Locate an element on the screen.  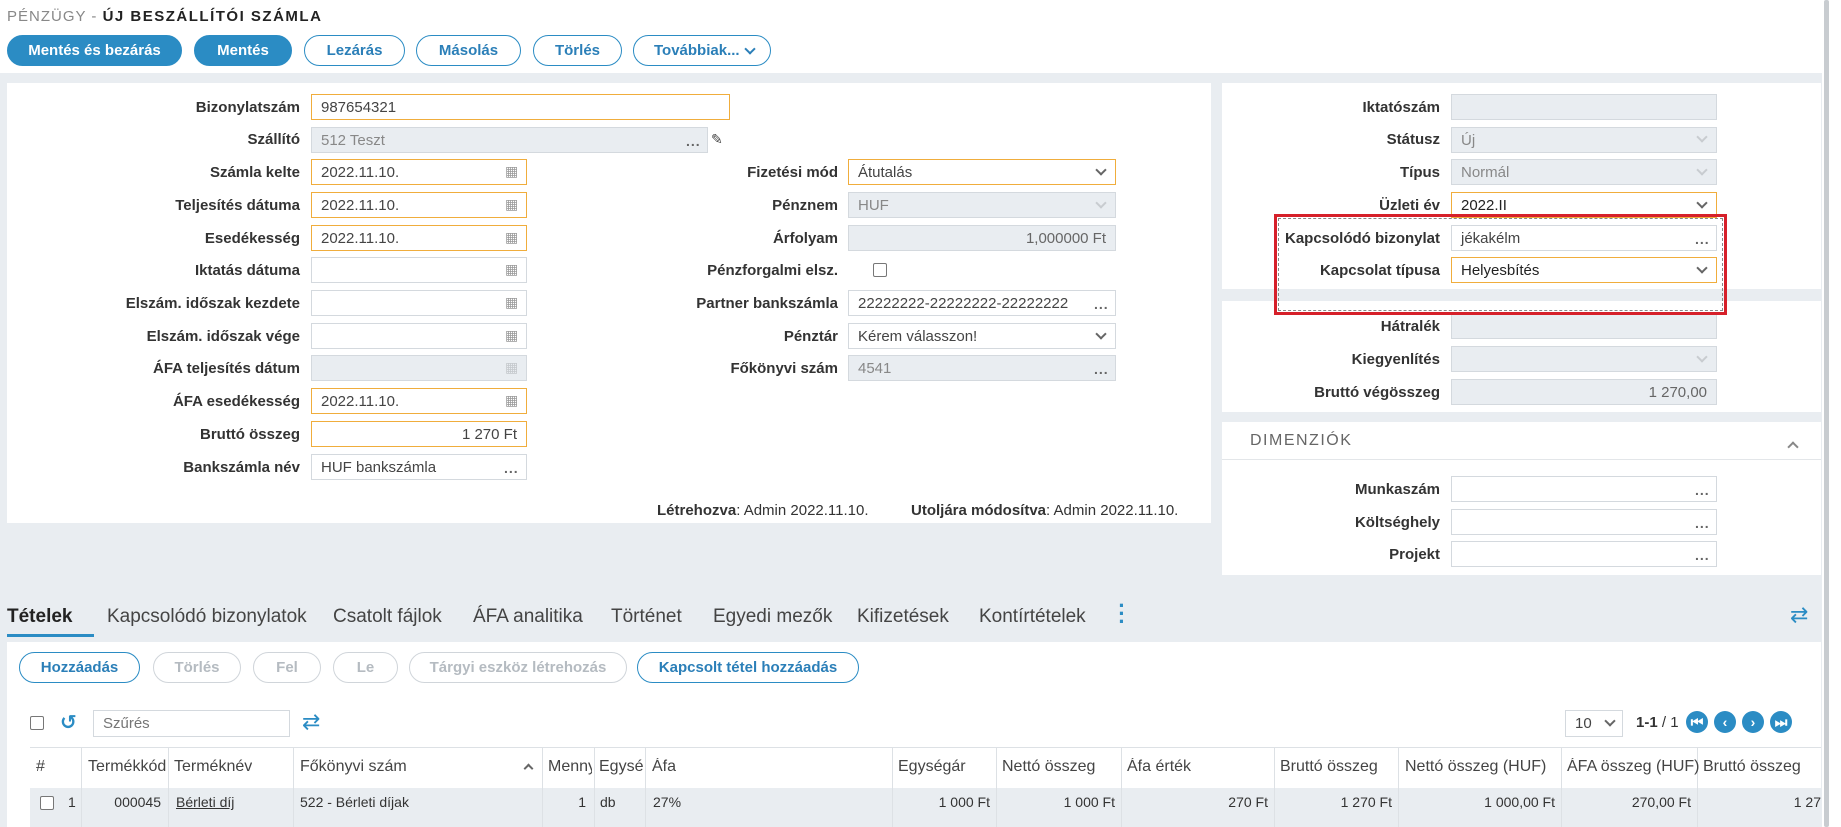
col-header-vat: Áfa is located at coordinates (664, 767).